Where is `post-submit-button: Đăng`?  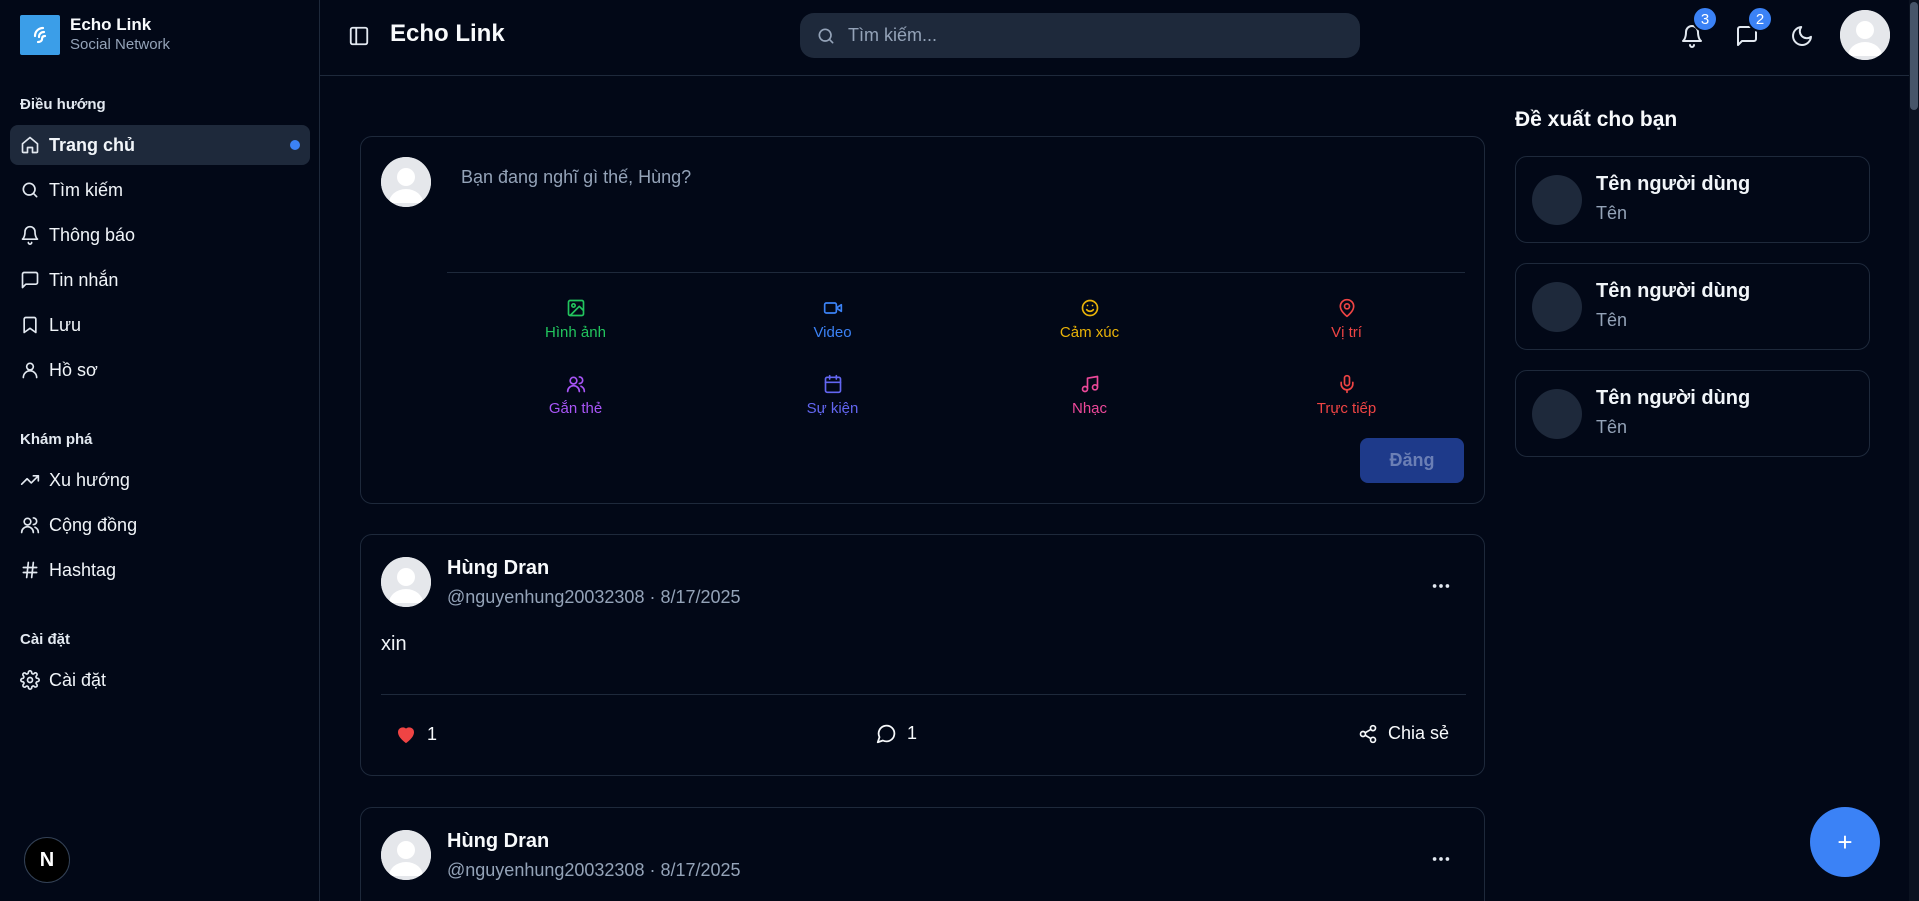 post-submit-button: Đăng is located at coordinates (1412, 460).